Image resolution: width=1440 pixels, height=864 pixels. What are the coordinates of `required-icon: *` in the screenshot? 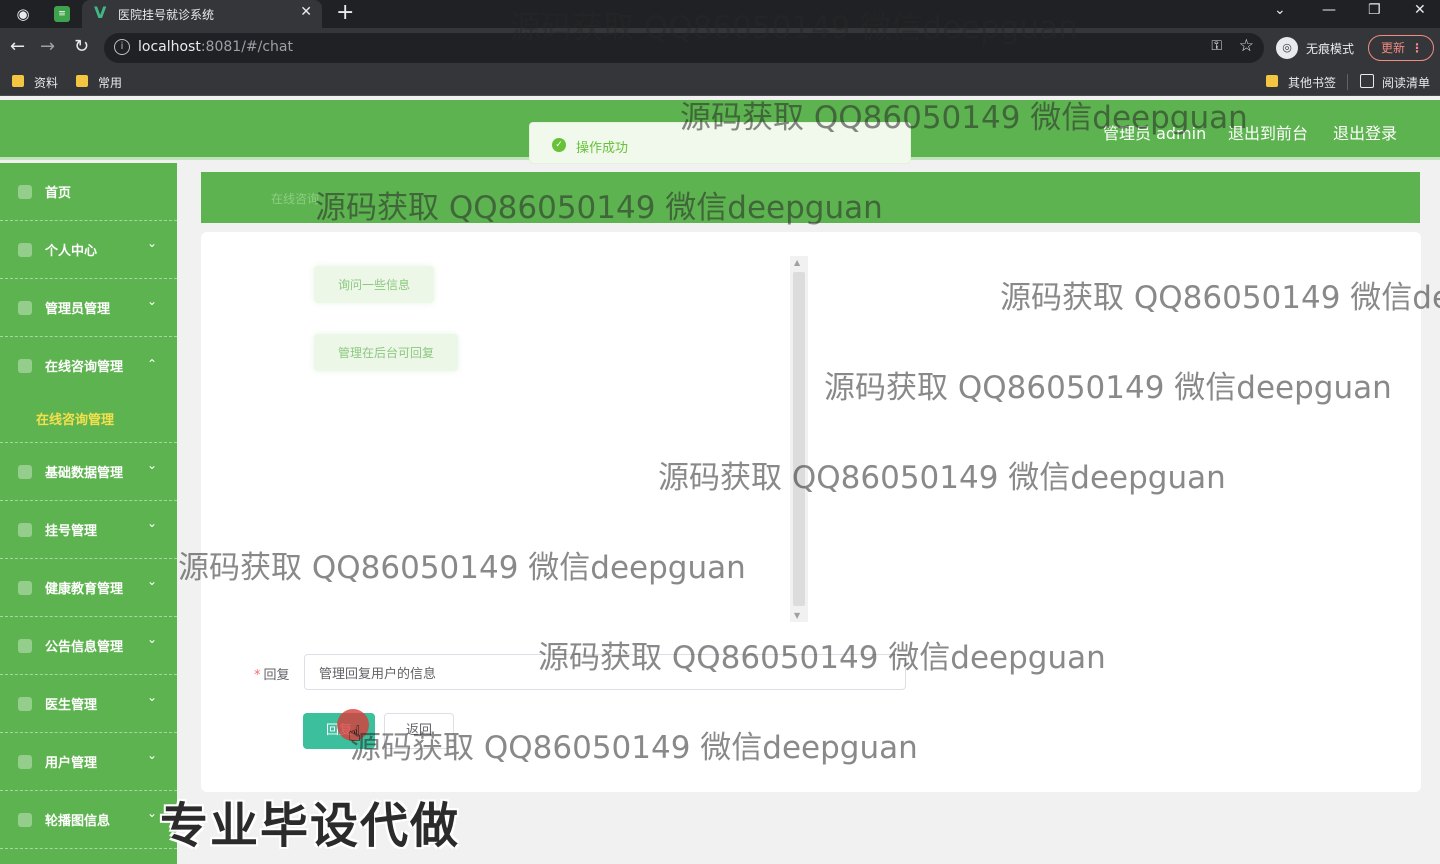 It's located at (257, 675).